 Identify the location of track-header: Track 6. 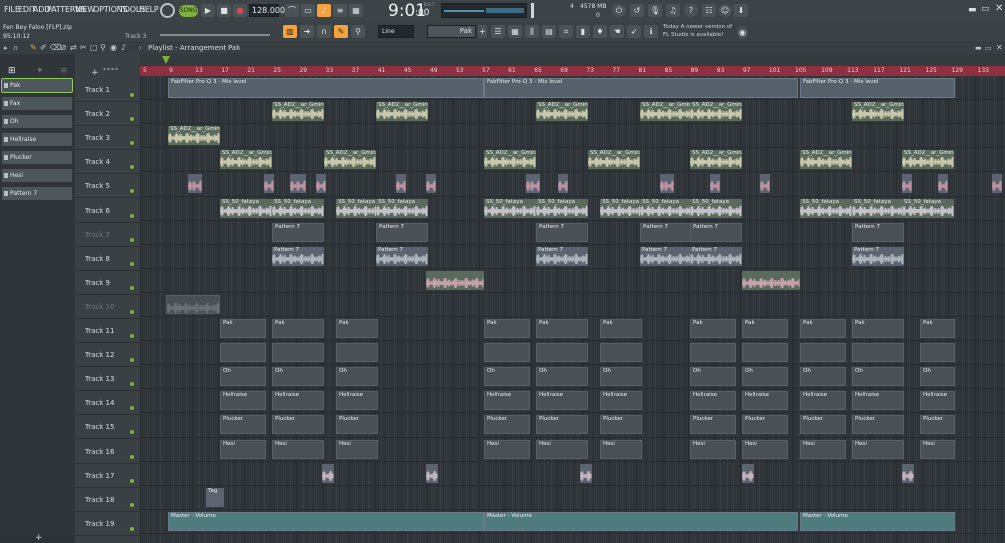
(107, 211).